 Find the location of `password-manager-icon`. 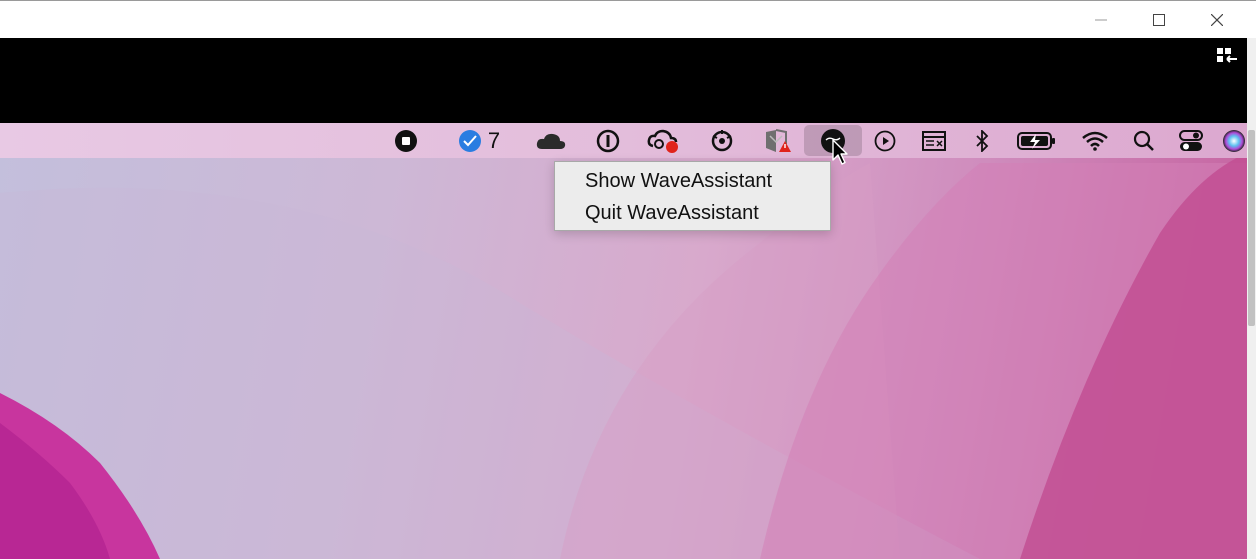

password-manager-icon is located at coordinates (608, 140).